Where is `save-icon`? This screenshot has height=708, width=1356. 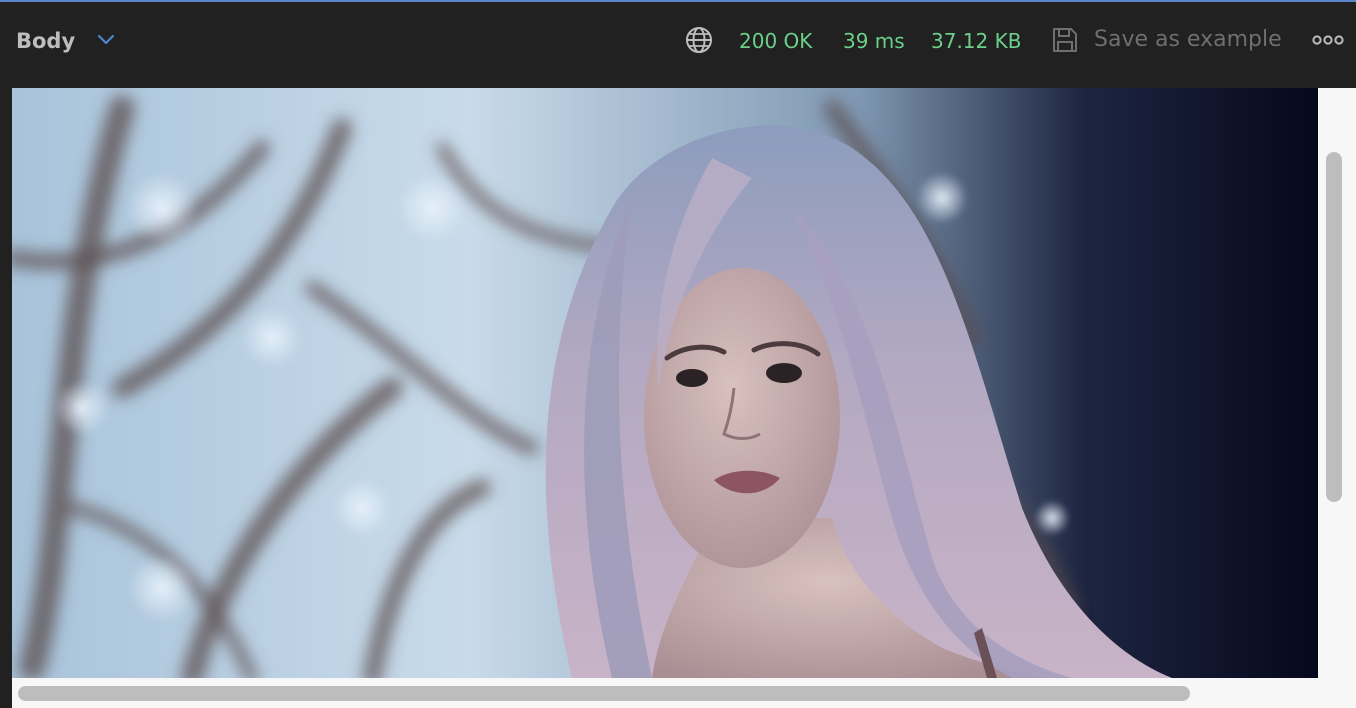 save-icon is located at coordinates (1065, 40).